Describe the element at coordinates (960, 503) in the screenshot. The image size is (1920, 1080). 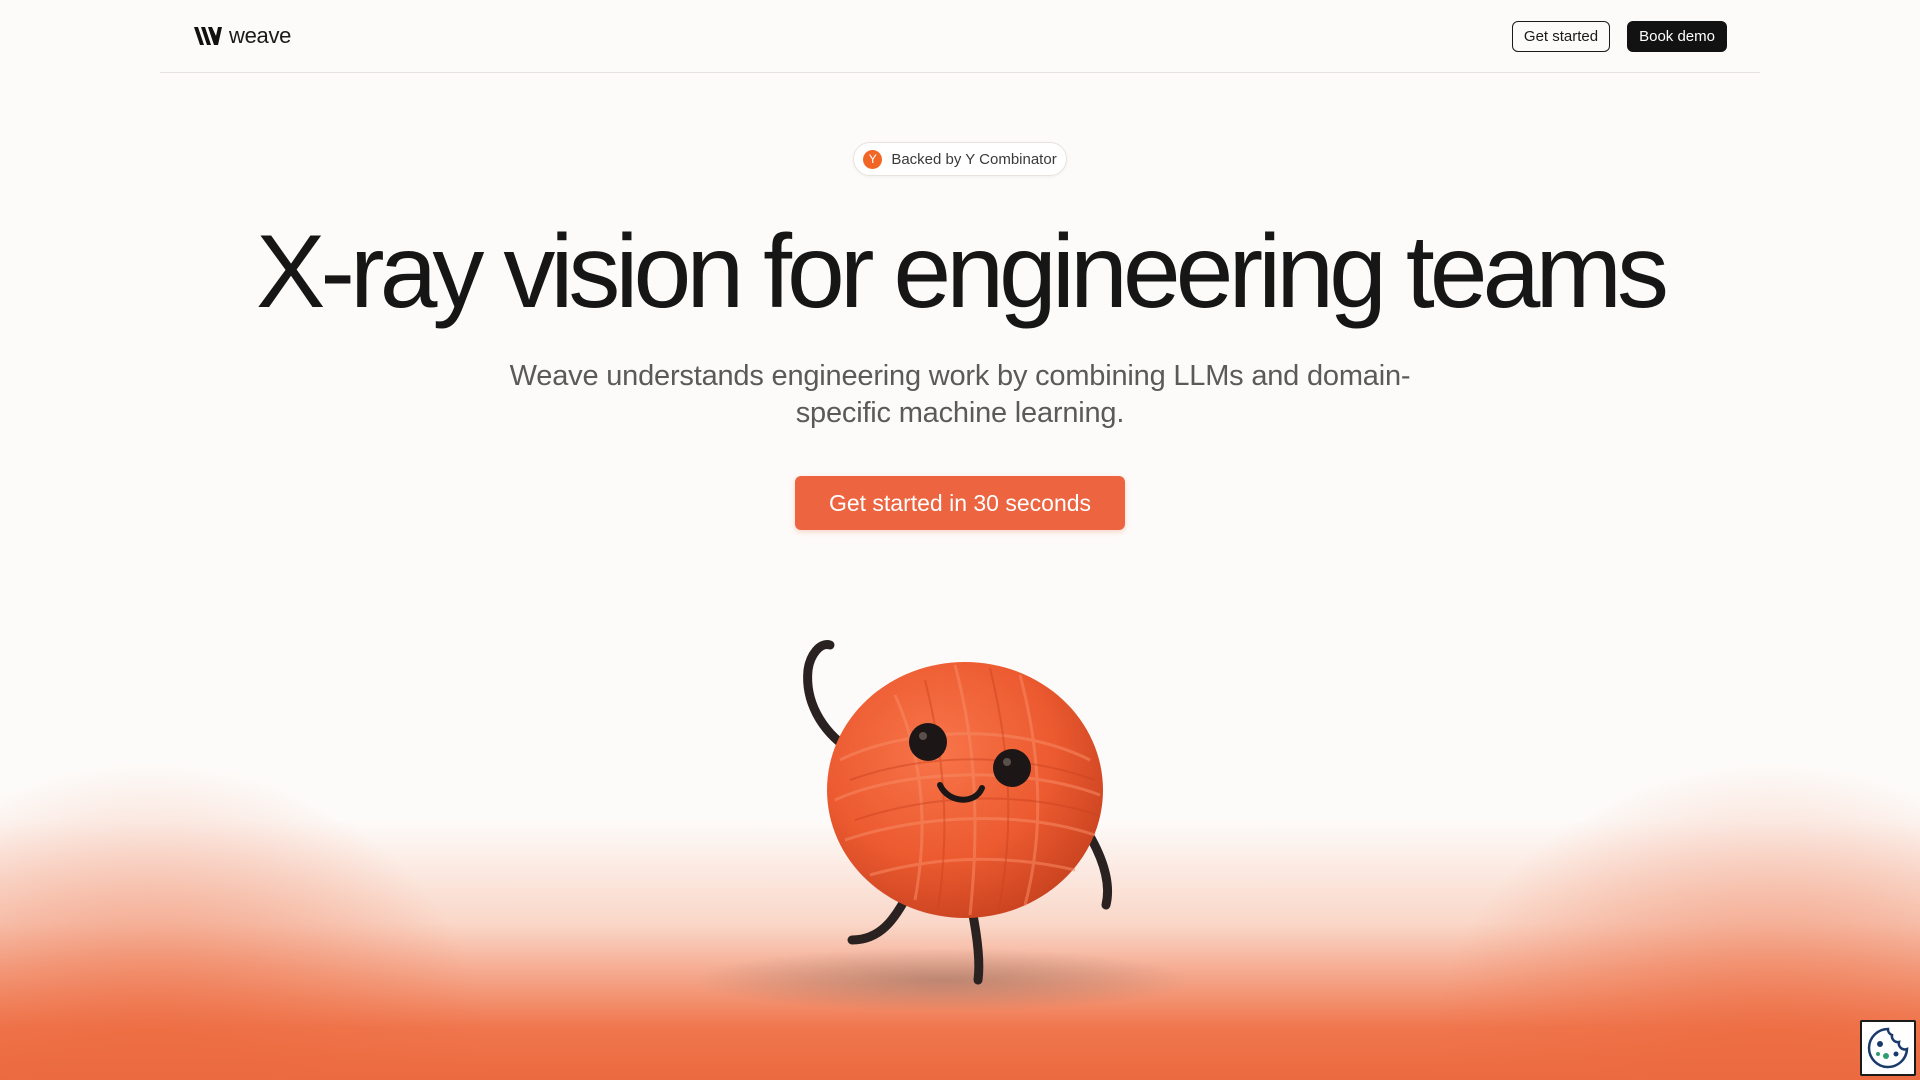
I see `get-started-cta-button: Get started in 30 seconds` at that location.